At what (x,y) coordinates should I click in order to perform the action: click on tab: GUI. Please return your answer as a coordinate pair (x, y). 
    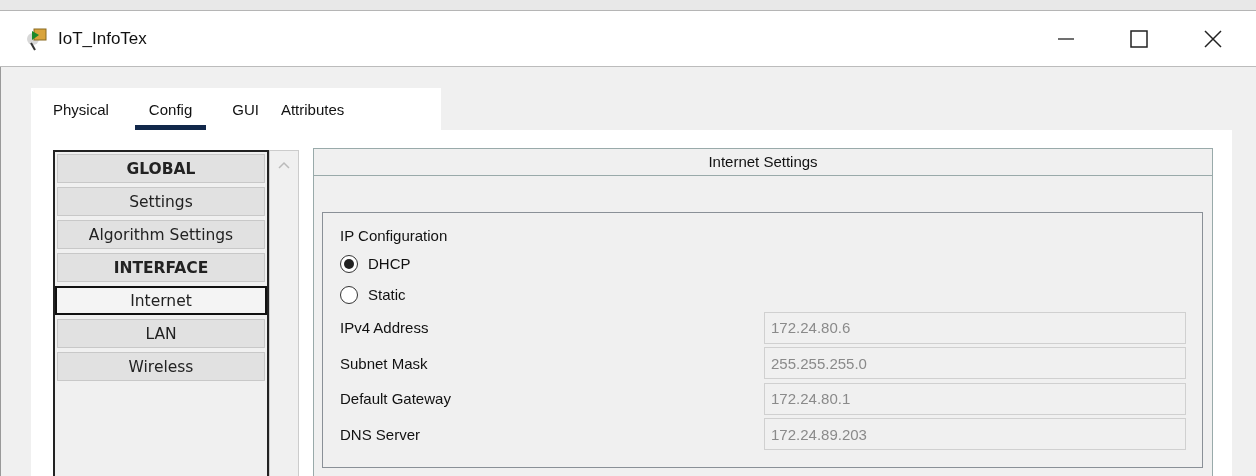
    Looking at the image, I should click on (245, 109).